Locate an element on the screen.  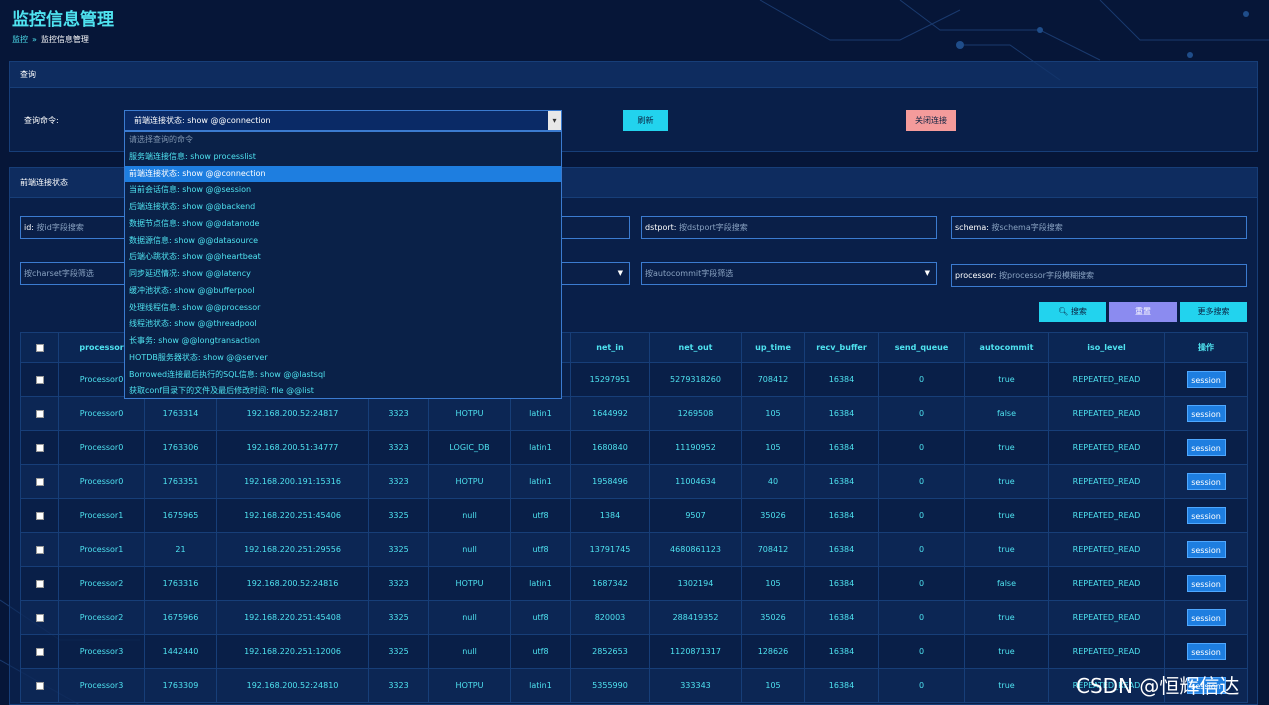
dropdown-option: 长事务: show @@longtransaction is located at coordinates (343, 341).